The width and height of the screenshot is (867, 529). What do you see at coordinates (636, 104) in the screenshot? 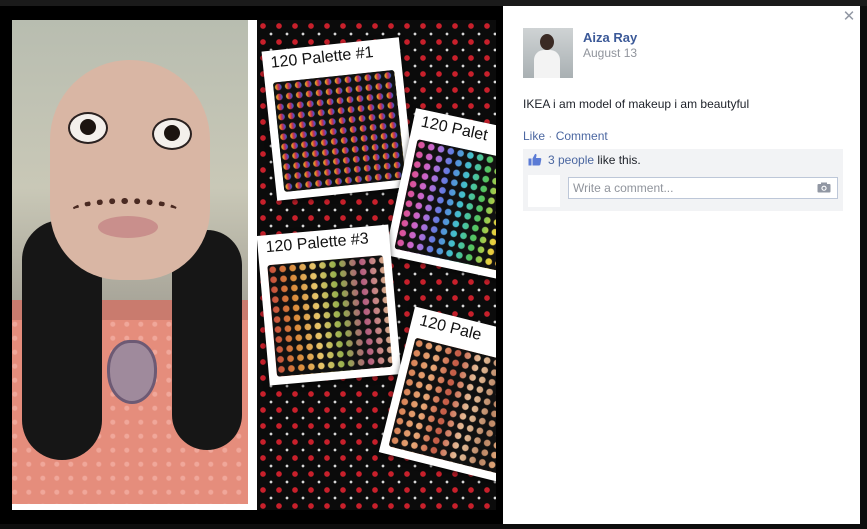
I see `post-caption: IKEA i am model of makeup i am beautyful` at bounding box center [636, 104].